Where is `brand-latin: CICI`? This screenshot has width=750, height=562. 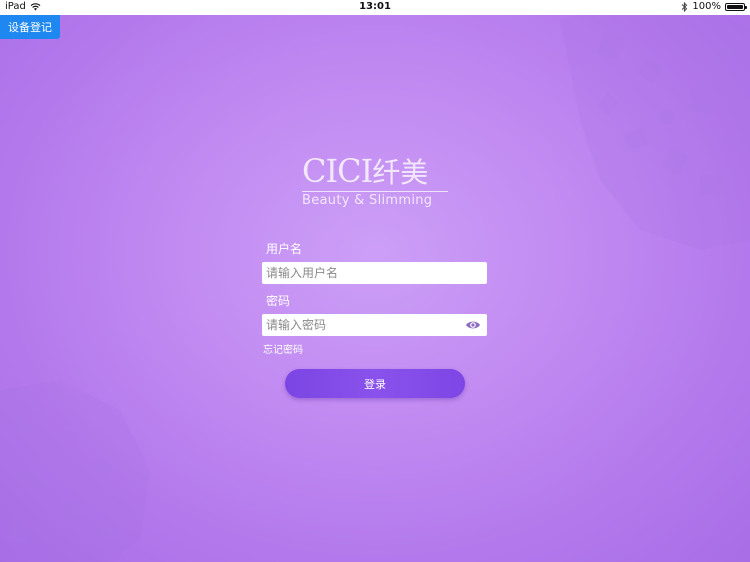 brand-latin: CICI is located at coordinates (337, 171).